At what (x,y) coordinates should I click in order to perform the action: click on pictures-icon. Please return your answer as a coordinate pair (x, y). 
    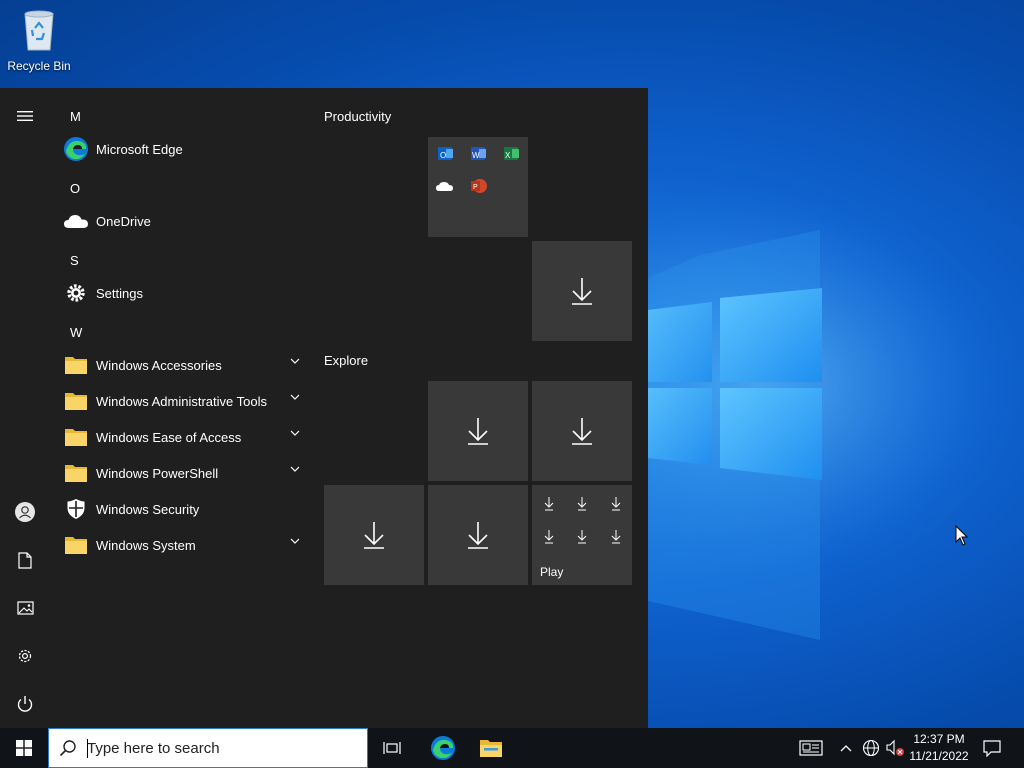
    Looking at the image, I should click on (25, 608).